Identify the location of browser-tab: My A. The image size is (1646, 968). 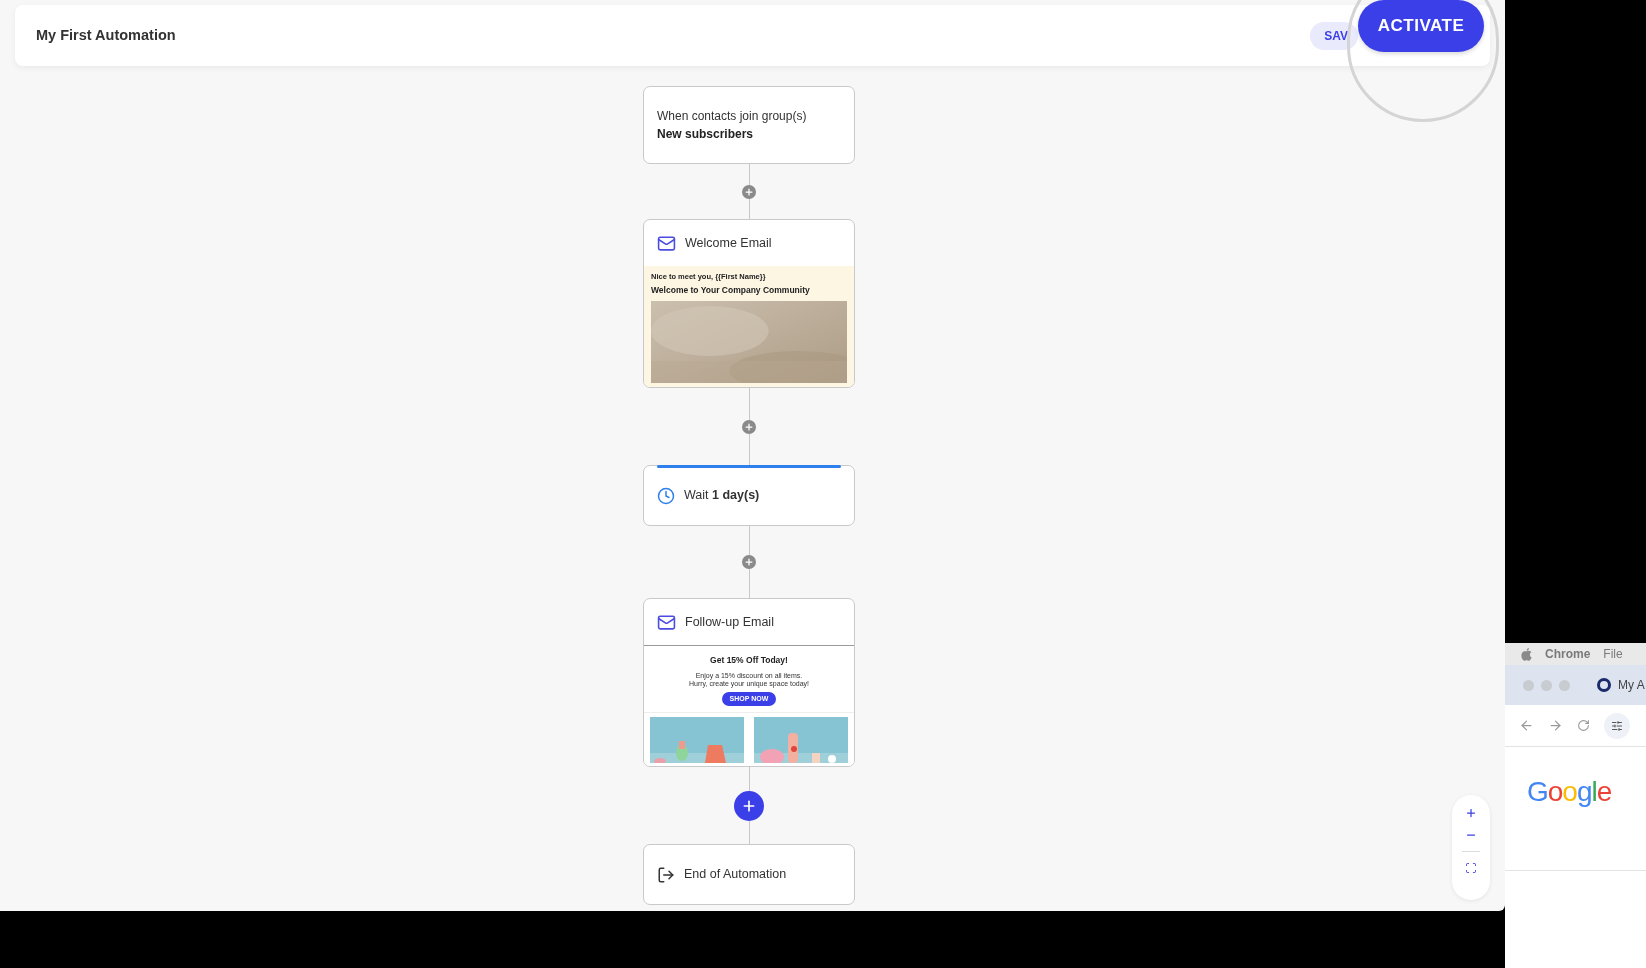
(1621, 685).